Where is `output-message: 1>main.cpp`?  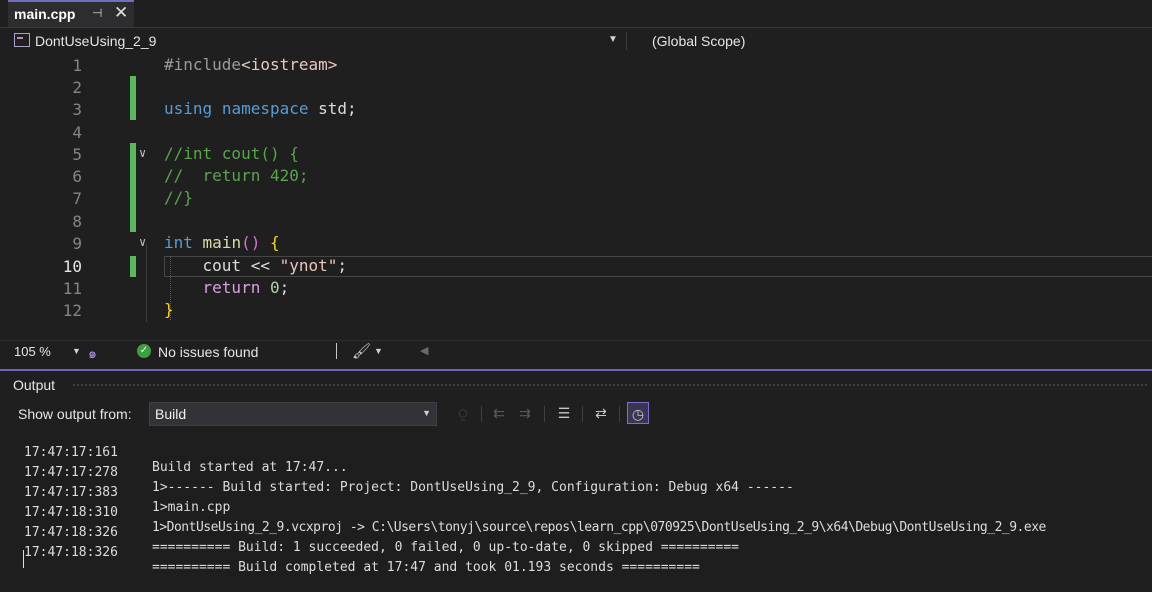
output-message: 1>main.cpp is located at coordinates (191, 507).